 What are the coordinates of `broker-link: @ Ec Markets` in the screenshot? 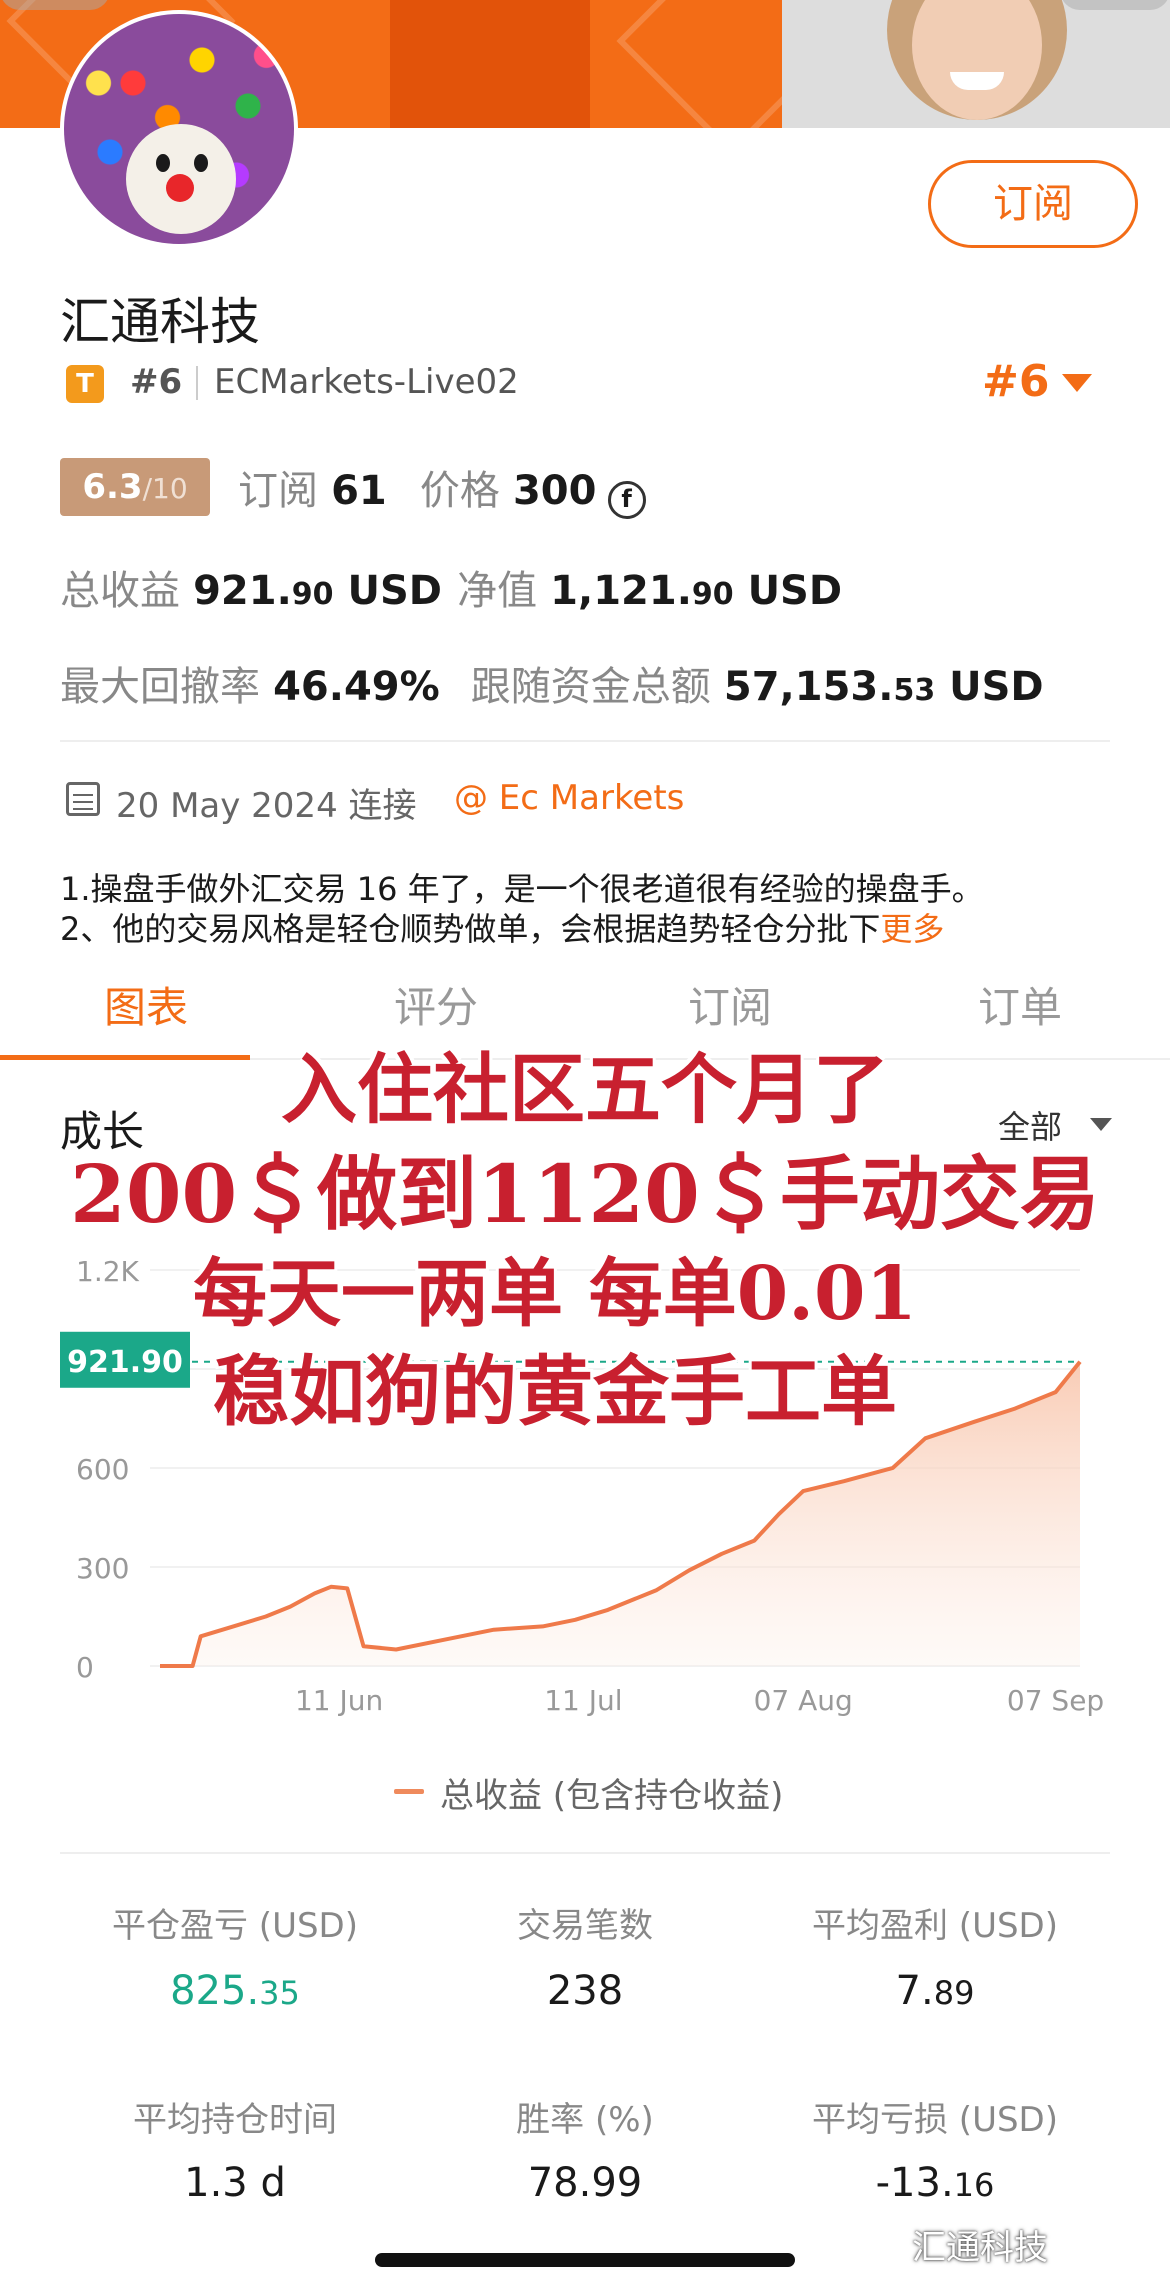 It's located at (569, 798).